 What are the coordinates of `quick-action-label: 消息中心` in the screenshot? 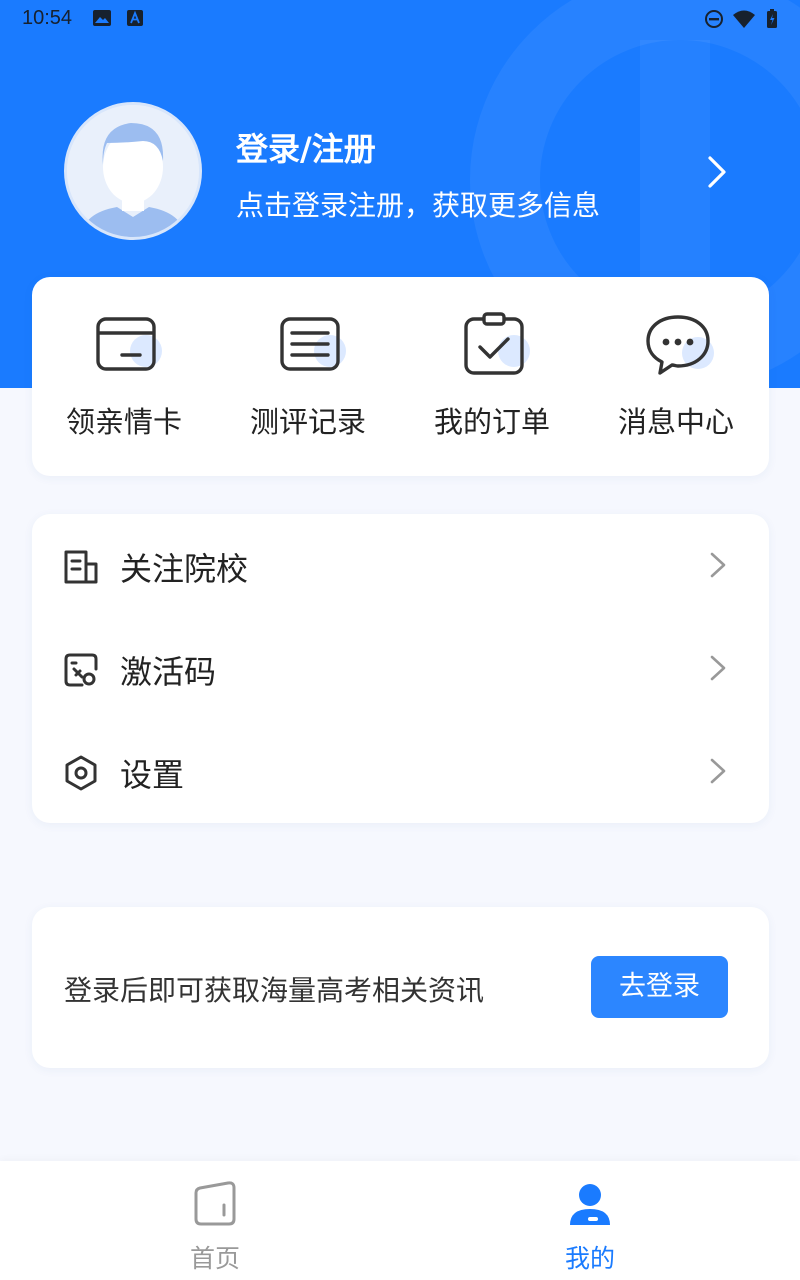 It's located at (675, 422).